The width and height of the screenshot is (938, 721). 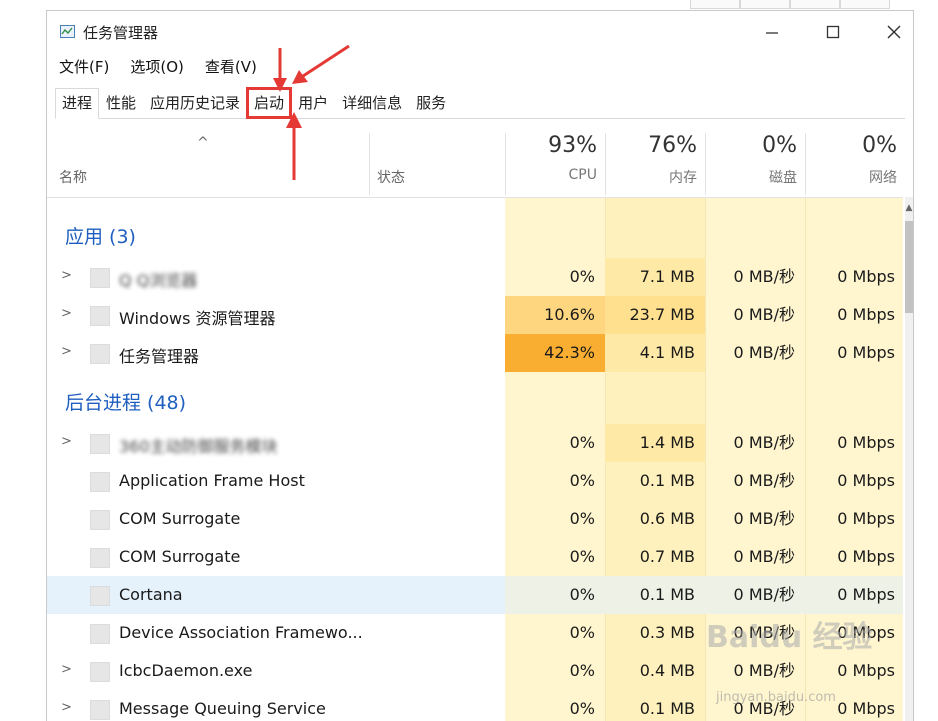 What do you see at coordinates (879, 145) in the screenshot?
I see `network-total: 0%` at bounding box center [879, 145].